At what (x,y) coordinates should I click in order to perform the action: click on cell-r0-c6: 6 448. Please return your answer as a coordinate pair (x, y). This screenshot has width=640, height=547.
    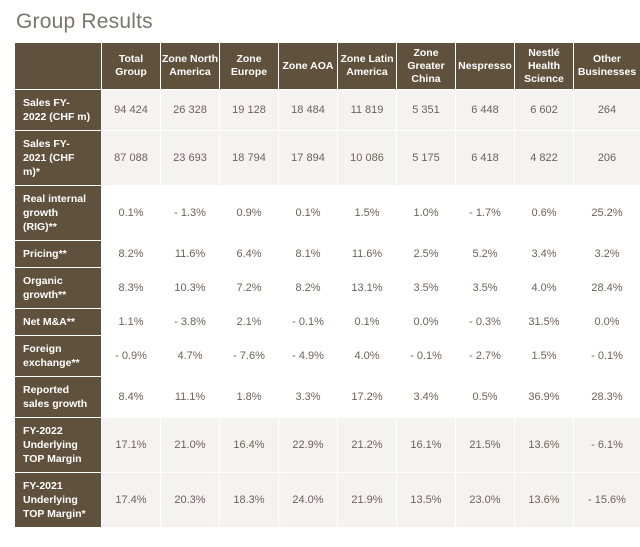
    Looking at the image, I should click on (485, 110).